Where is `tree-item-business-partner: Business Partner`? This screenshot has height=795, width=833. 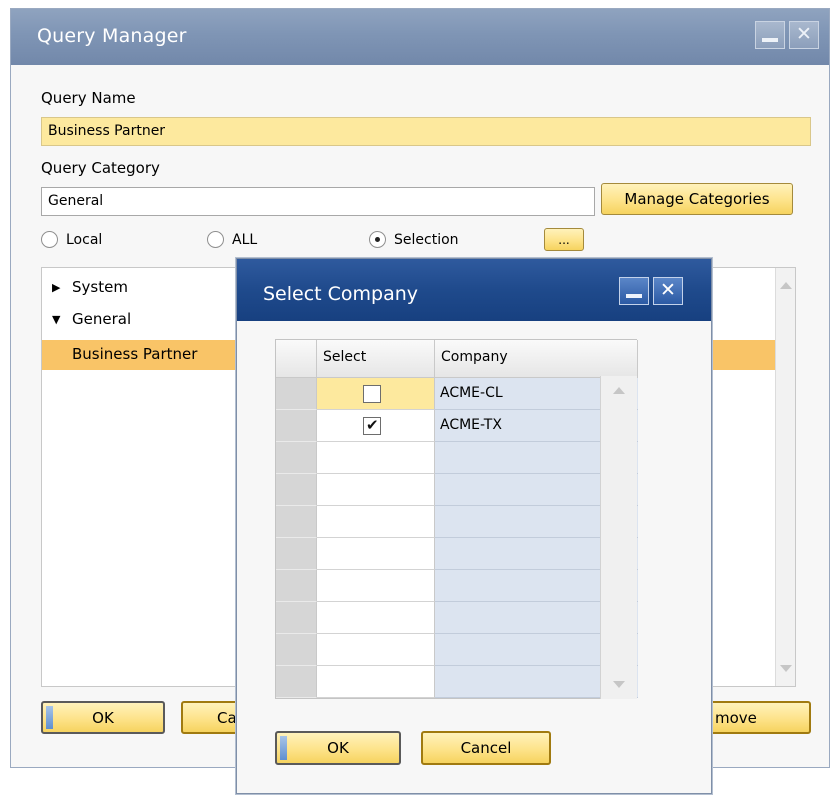 tree-item-business-partner: Business Partner is located at coordinates (134, 354).